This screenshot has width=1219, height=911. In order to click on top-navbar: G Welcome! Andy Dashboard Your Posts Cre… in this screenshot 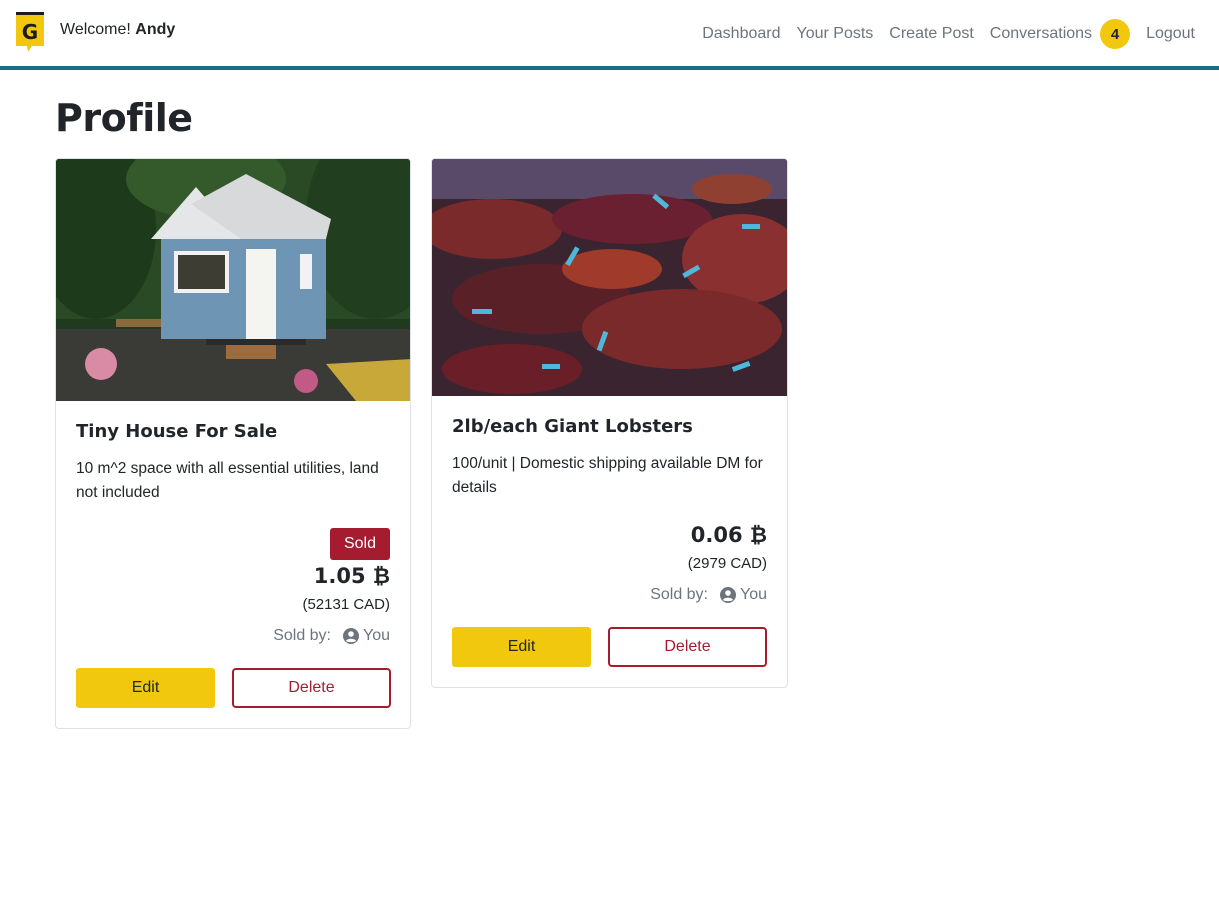, I will do `click(609, 35)`.